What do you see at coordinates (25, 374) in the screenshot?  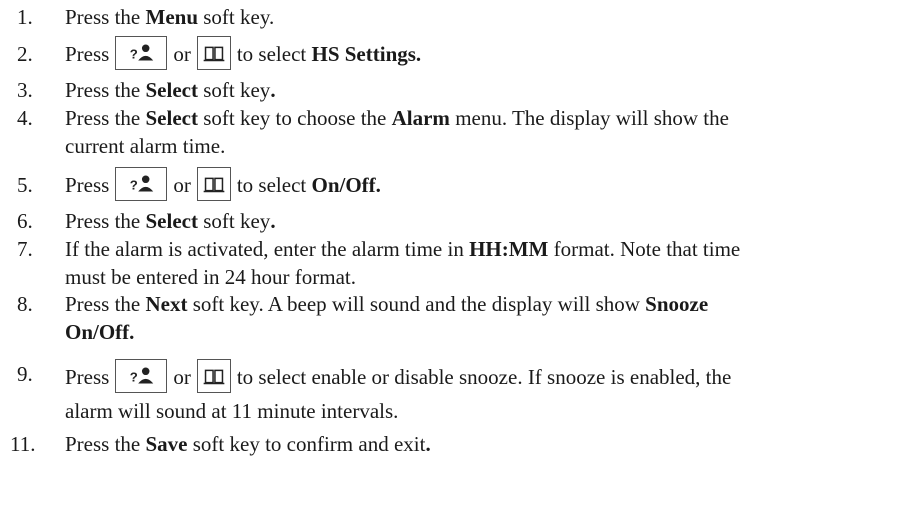 I see `step-number: 9.` at bounding box center [25, 374].